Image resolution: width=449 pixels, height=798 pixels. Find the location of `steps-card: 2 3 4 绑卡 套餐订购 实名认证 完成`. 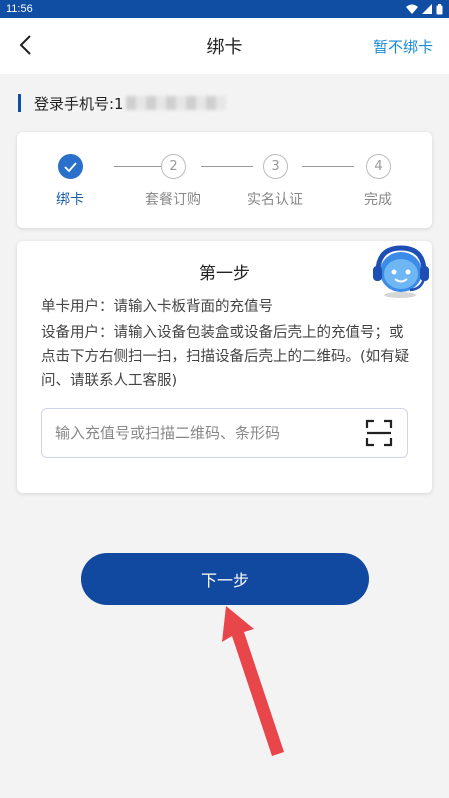

steps-card: 2 3 4 绑卡 套餐订购 实名认证 完成 is located at coordinates (224, 180).